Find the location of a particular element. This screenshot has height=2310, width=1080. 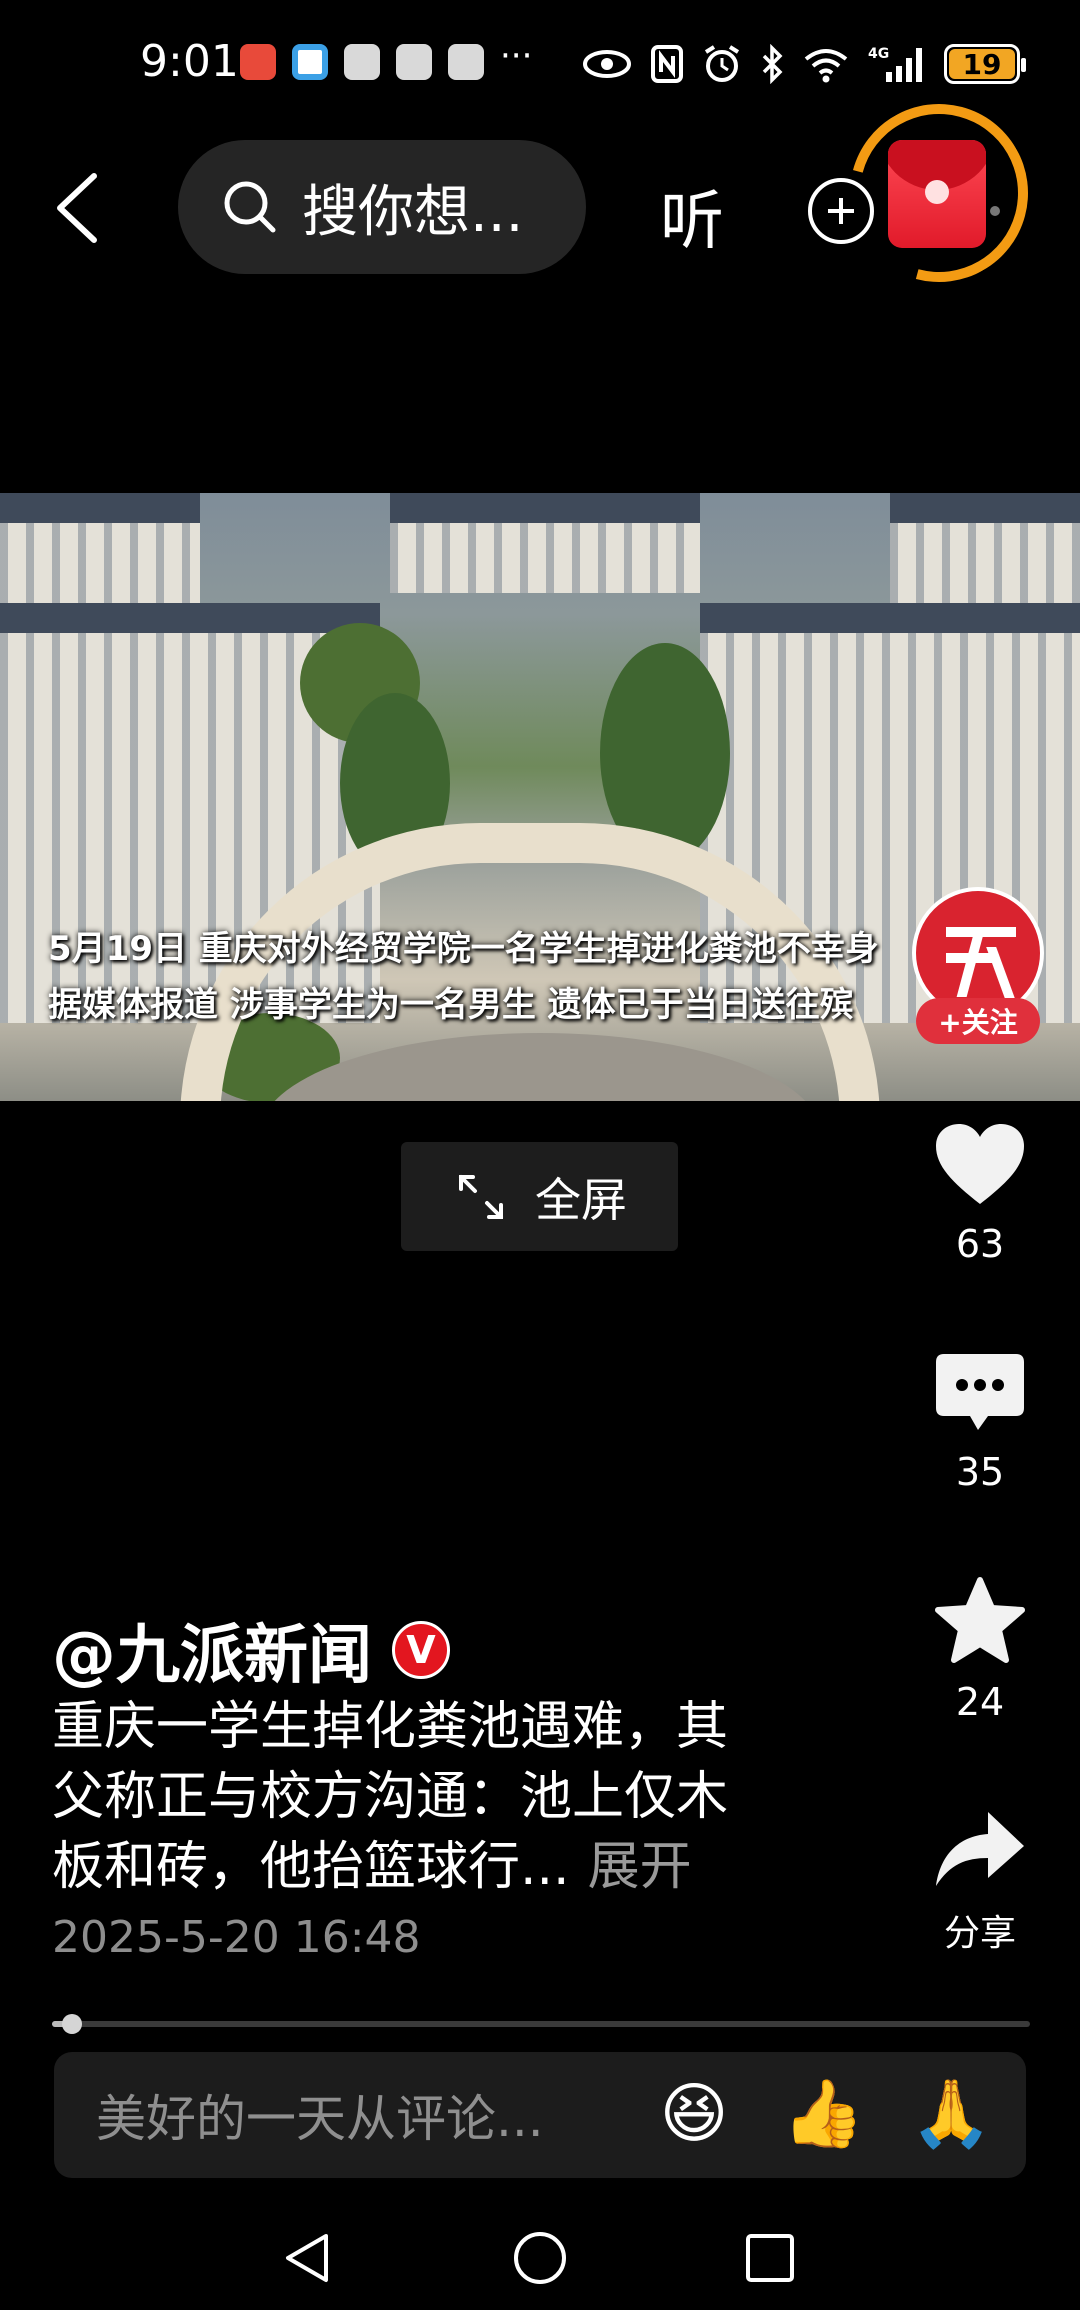

system-nav-bar is located at coordinates (540, 2260).